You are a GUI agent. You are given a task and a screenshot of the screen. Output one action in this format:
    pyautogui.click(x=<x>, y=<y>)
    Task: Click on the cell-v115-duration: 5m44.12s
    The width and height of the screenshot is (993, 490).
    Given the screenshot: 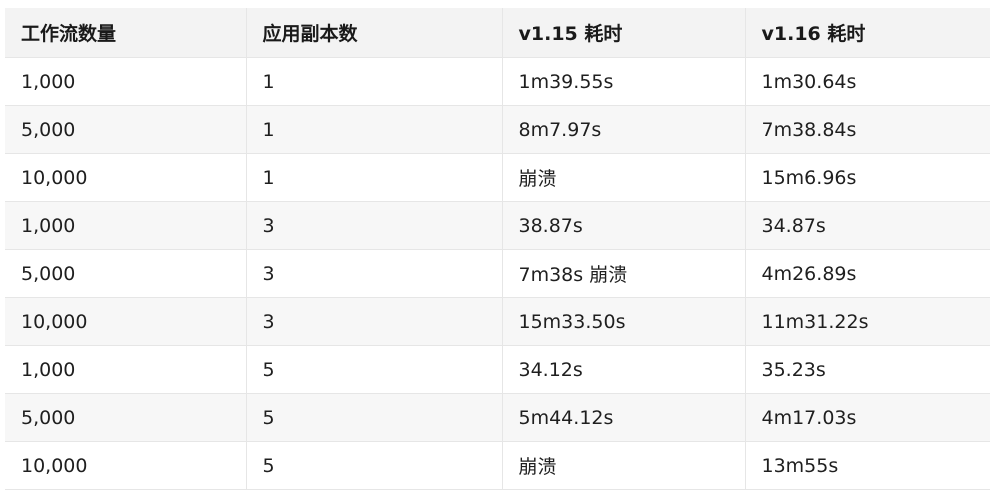 What is the action you would take?
    pyautogui.click(x=624, y=417)
    